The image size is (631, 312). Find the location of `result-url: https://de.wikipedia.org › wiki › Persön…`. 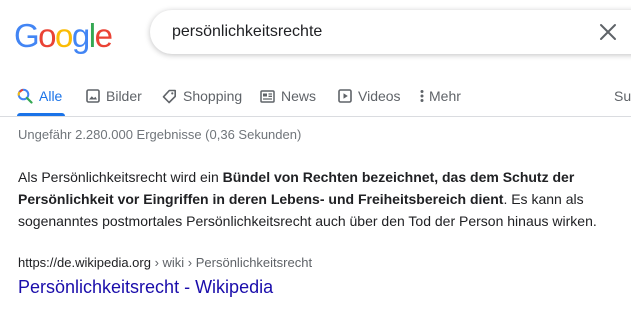

result-url: https://de.wikipedia.org › wiki › Persön… is located at coordinates (165, 262).